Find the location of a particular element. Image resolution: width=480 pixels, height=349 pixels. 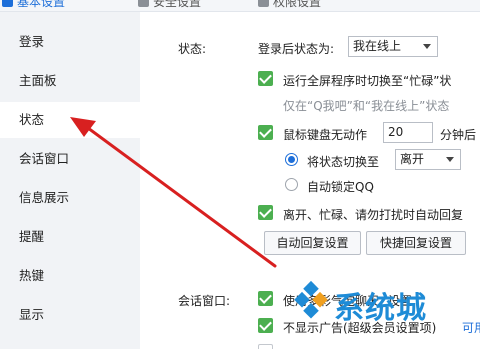

gear-icon is located at coordinates (7, 3).